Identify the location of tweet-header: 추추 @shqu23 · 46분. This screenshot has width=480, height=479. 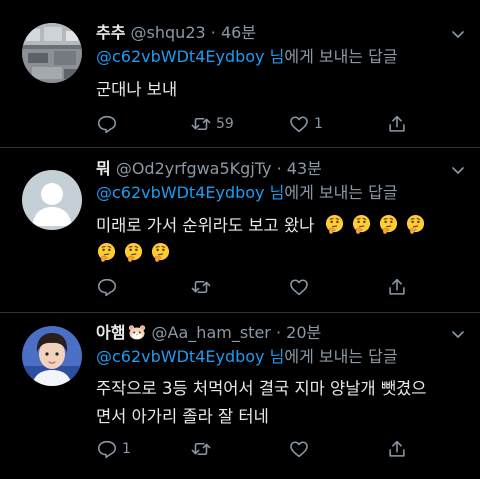
(176, 33).